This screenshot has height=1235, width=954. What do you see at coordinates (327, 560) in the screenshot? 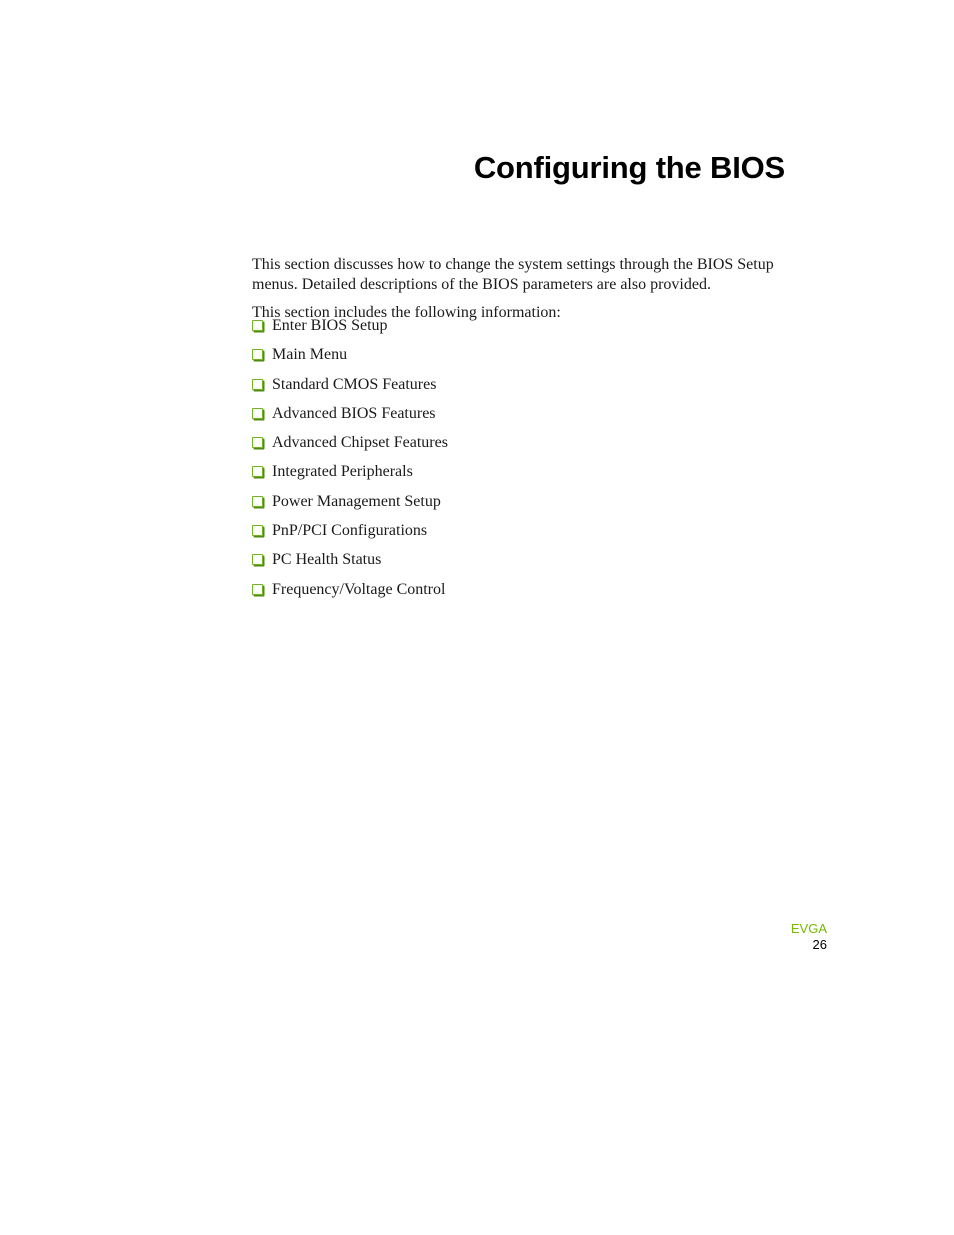
I see `list-item-label: PC Health Status` at bounding box center [327, 560].